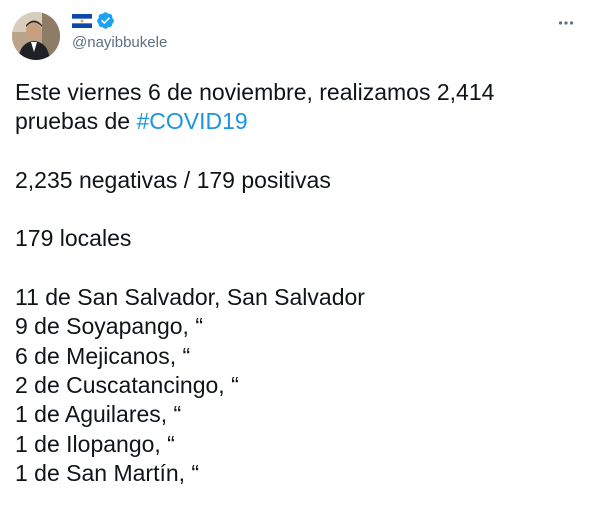 The height and width of the screenshot is (516, 592). Describe the element at coordinates (82, 23) in the screenshot. I see `el-salvador-flag-icon` at that location.